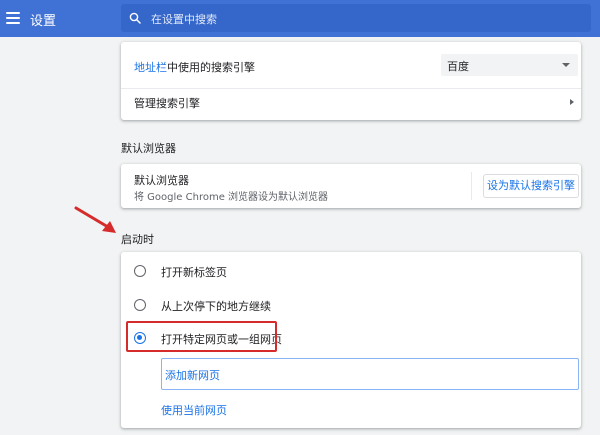 The height and width of the screenshot is (435, 600). I want to click on startup-option-continue: 从上次停下的地方继续, so click(351, 306).